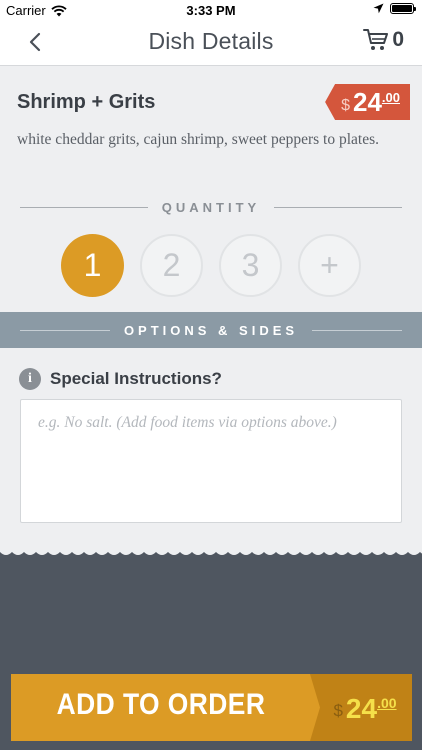 This screenshot has width=422, height=750. I want to click on quantity-header: QUANTITY, so click(211, 207).